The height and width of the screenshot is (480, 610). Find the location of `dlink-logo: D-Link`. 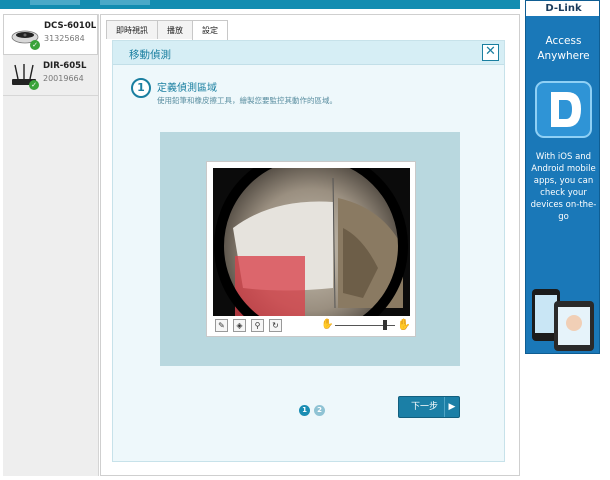

dlink-logo: D-Link is located at coordinates (562, 8).